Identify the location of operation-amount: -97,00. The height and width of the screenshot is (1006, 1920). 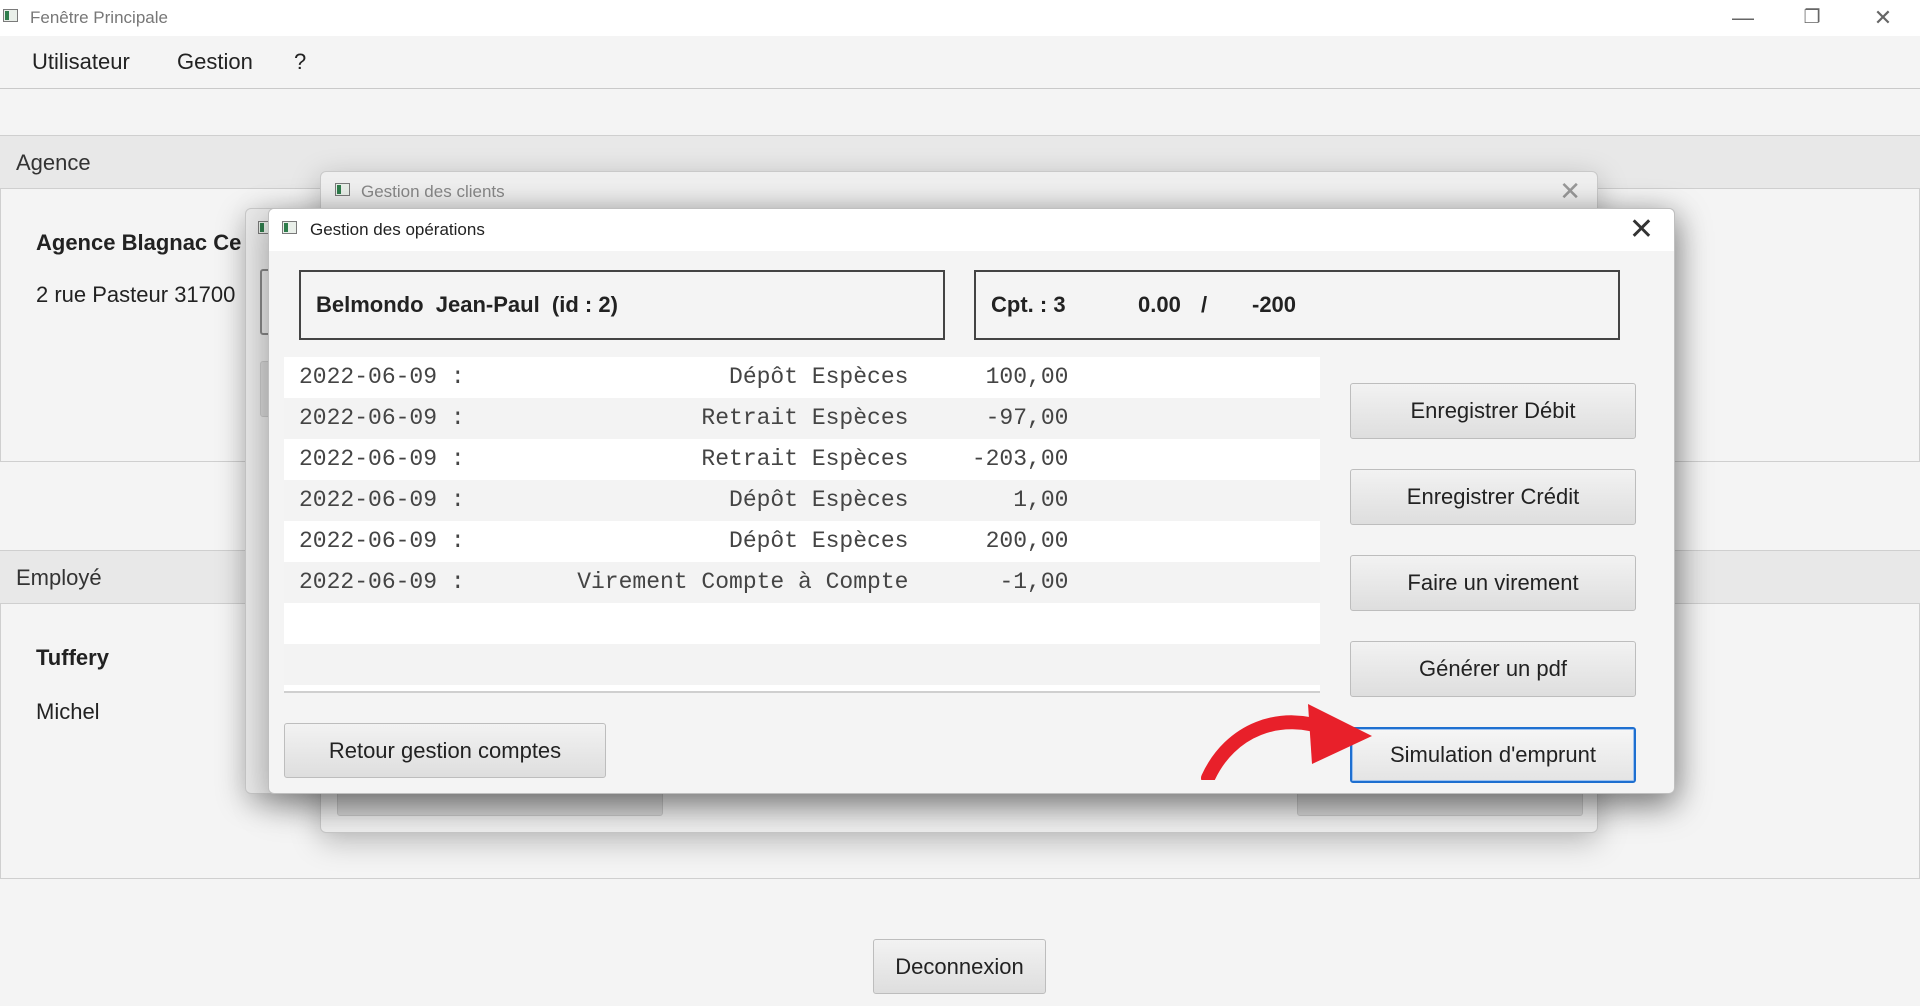
(1027, 418).